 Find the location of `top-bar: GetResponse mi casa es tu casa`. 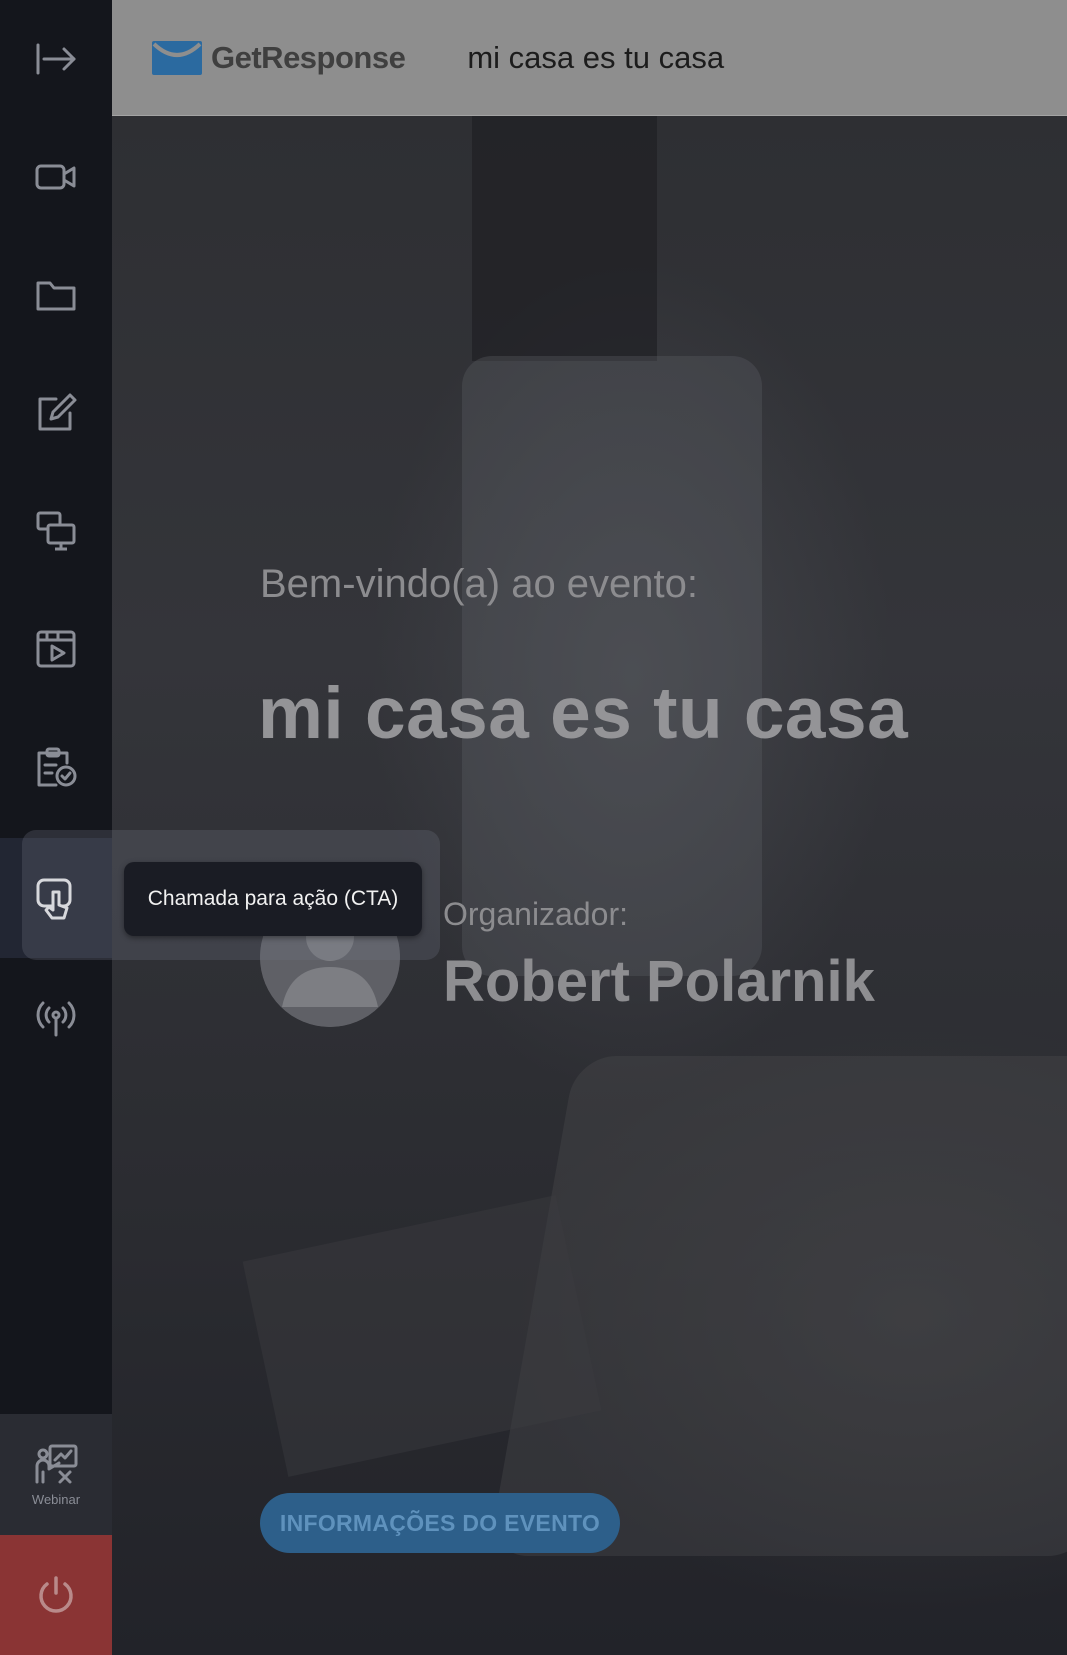

top-bar: GetResponse mi casa es tu casa is located at coordinates (589, 58).